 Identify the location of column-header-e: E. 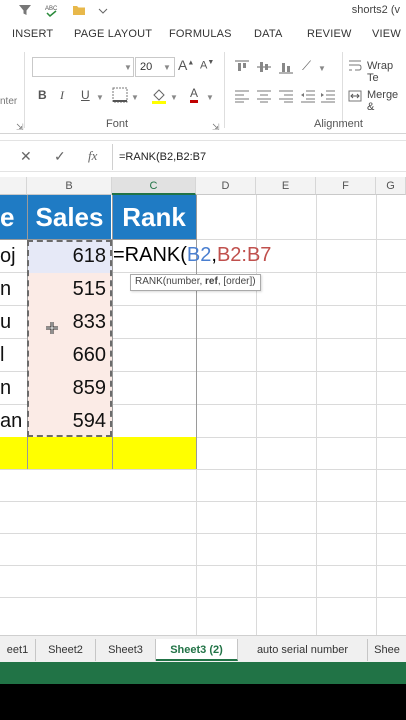
(286, 186).